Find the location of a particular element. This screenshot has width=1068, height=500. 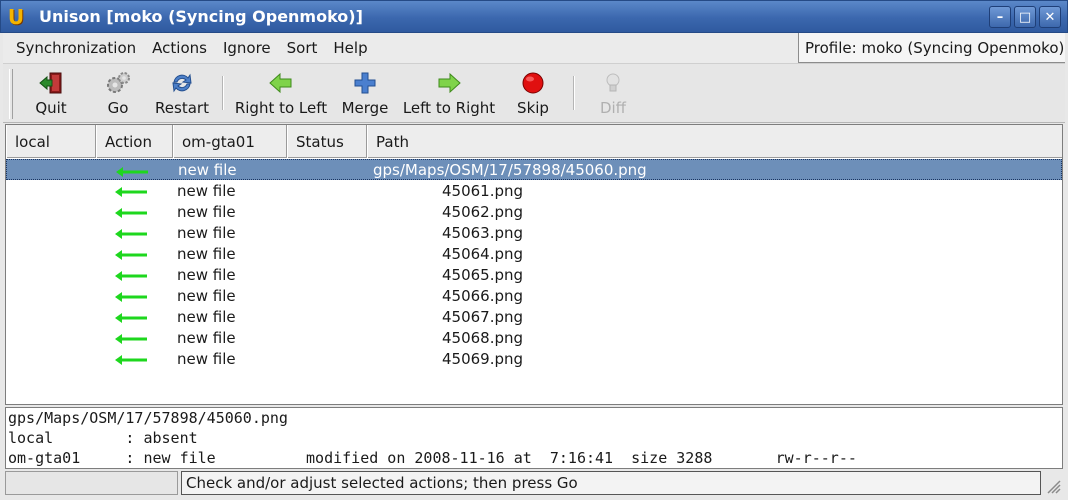

table-row: new file 45063.png is located at coordinates (534, 232).